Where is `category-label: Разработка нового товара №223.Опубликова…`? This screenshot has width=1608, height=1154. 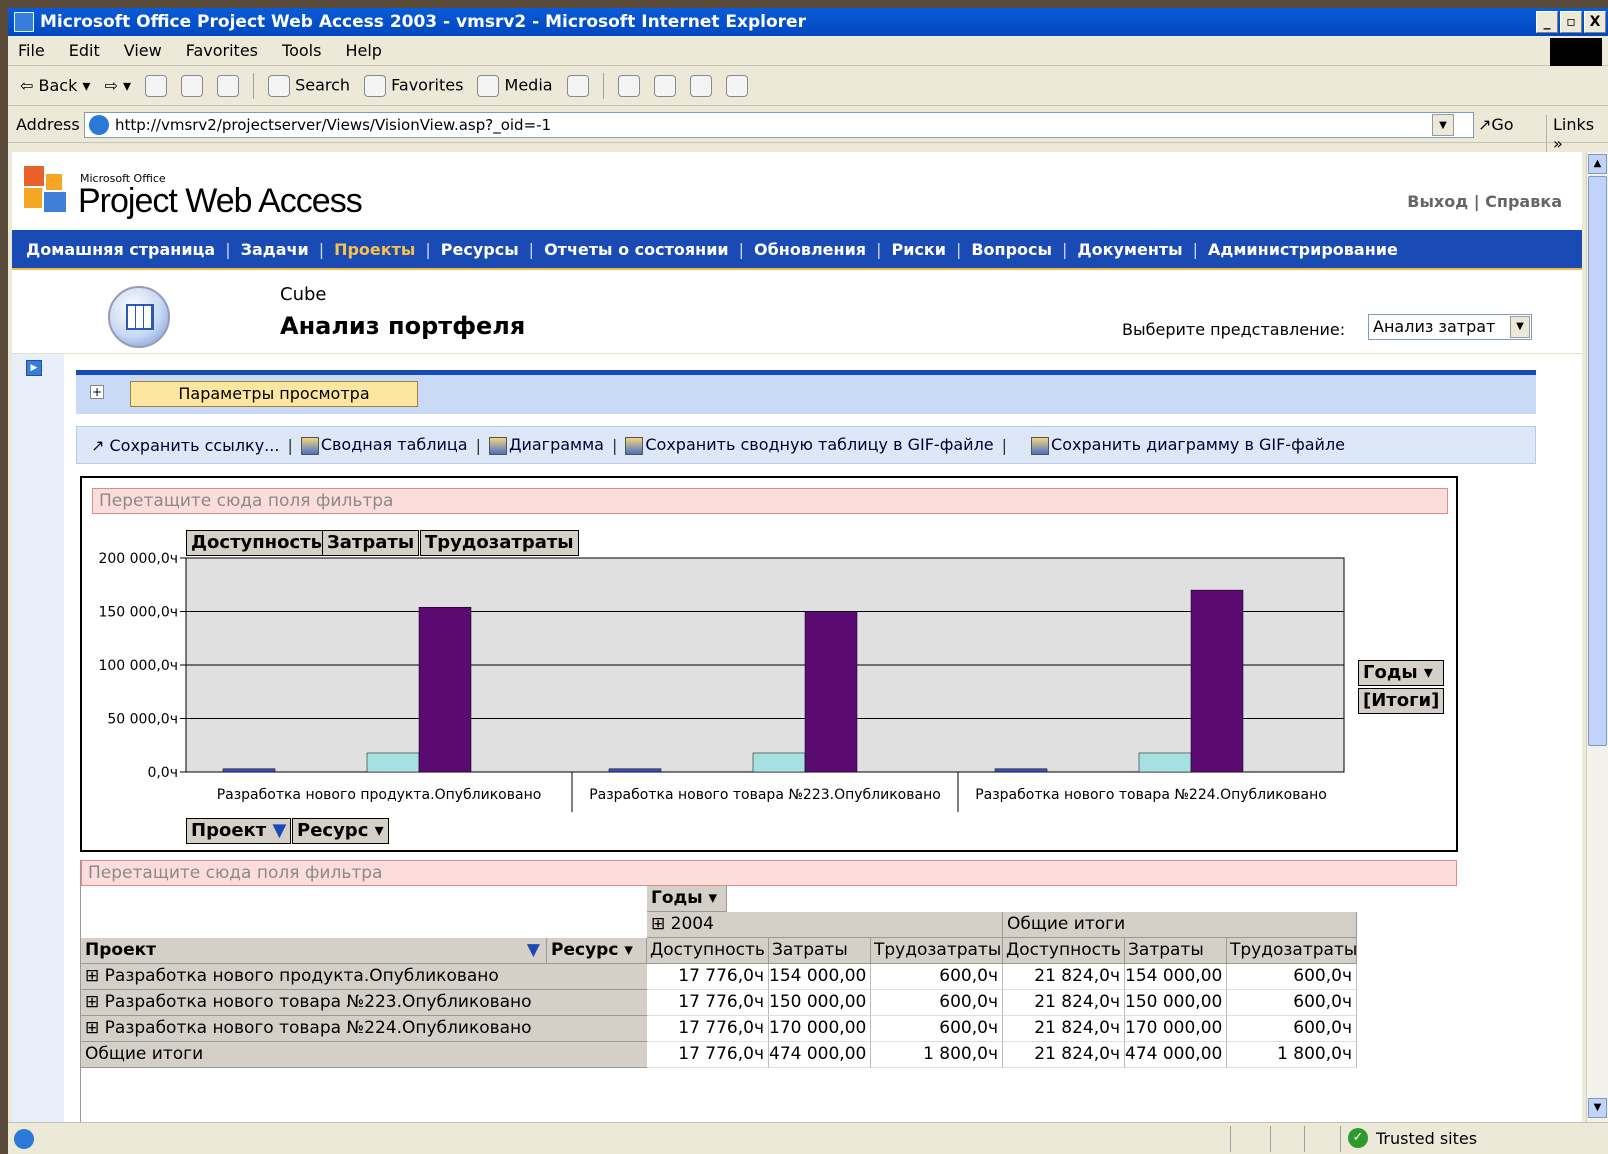 category-label: Разработка нового товара №223.Опубликова… is located at coordinates (765, 795).